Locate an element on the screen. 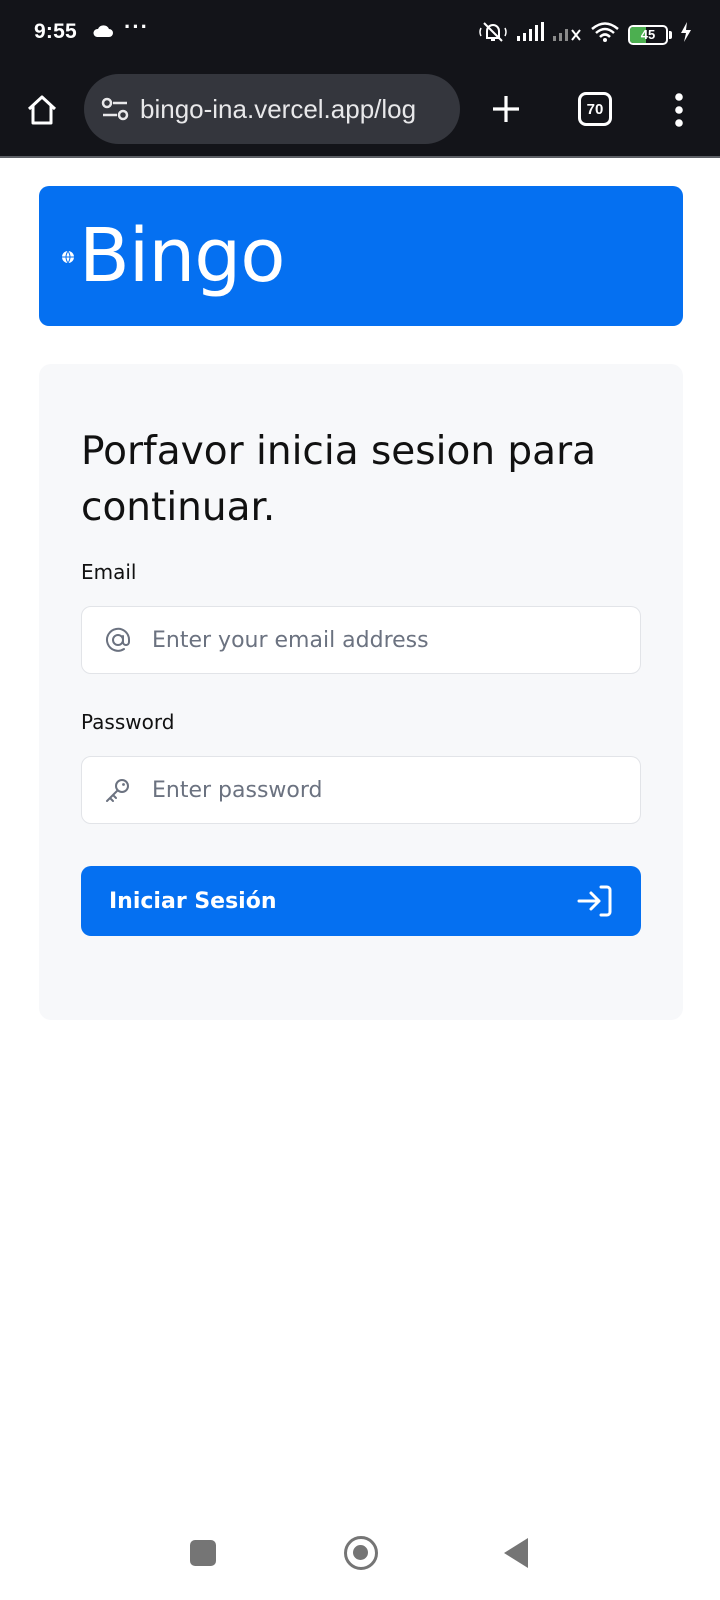  tabs-icon: 70 is located at coordinates (595, 109).